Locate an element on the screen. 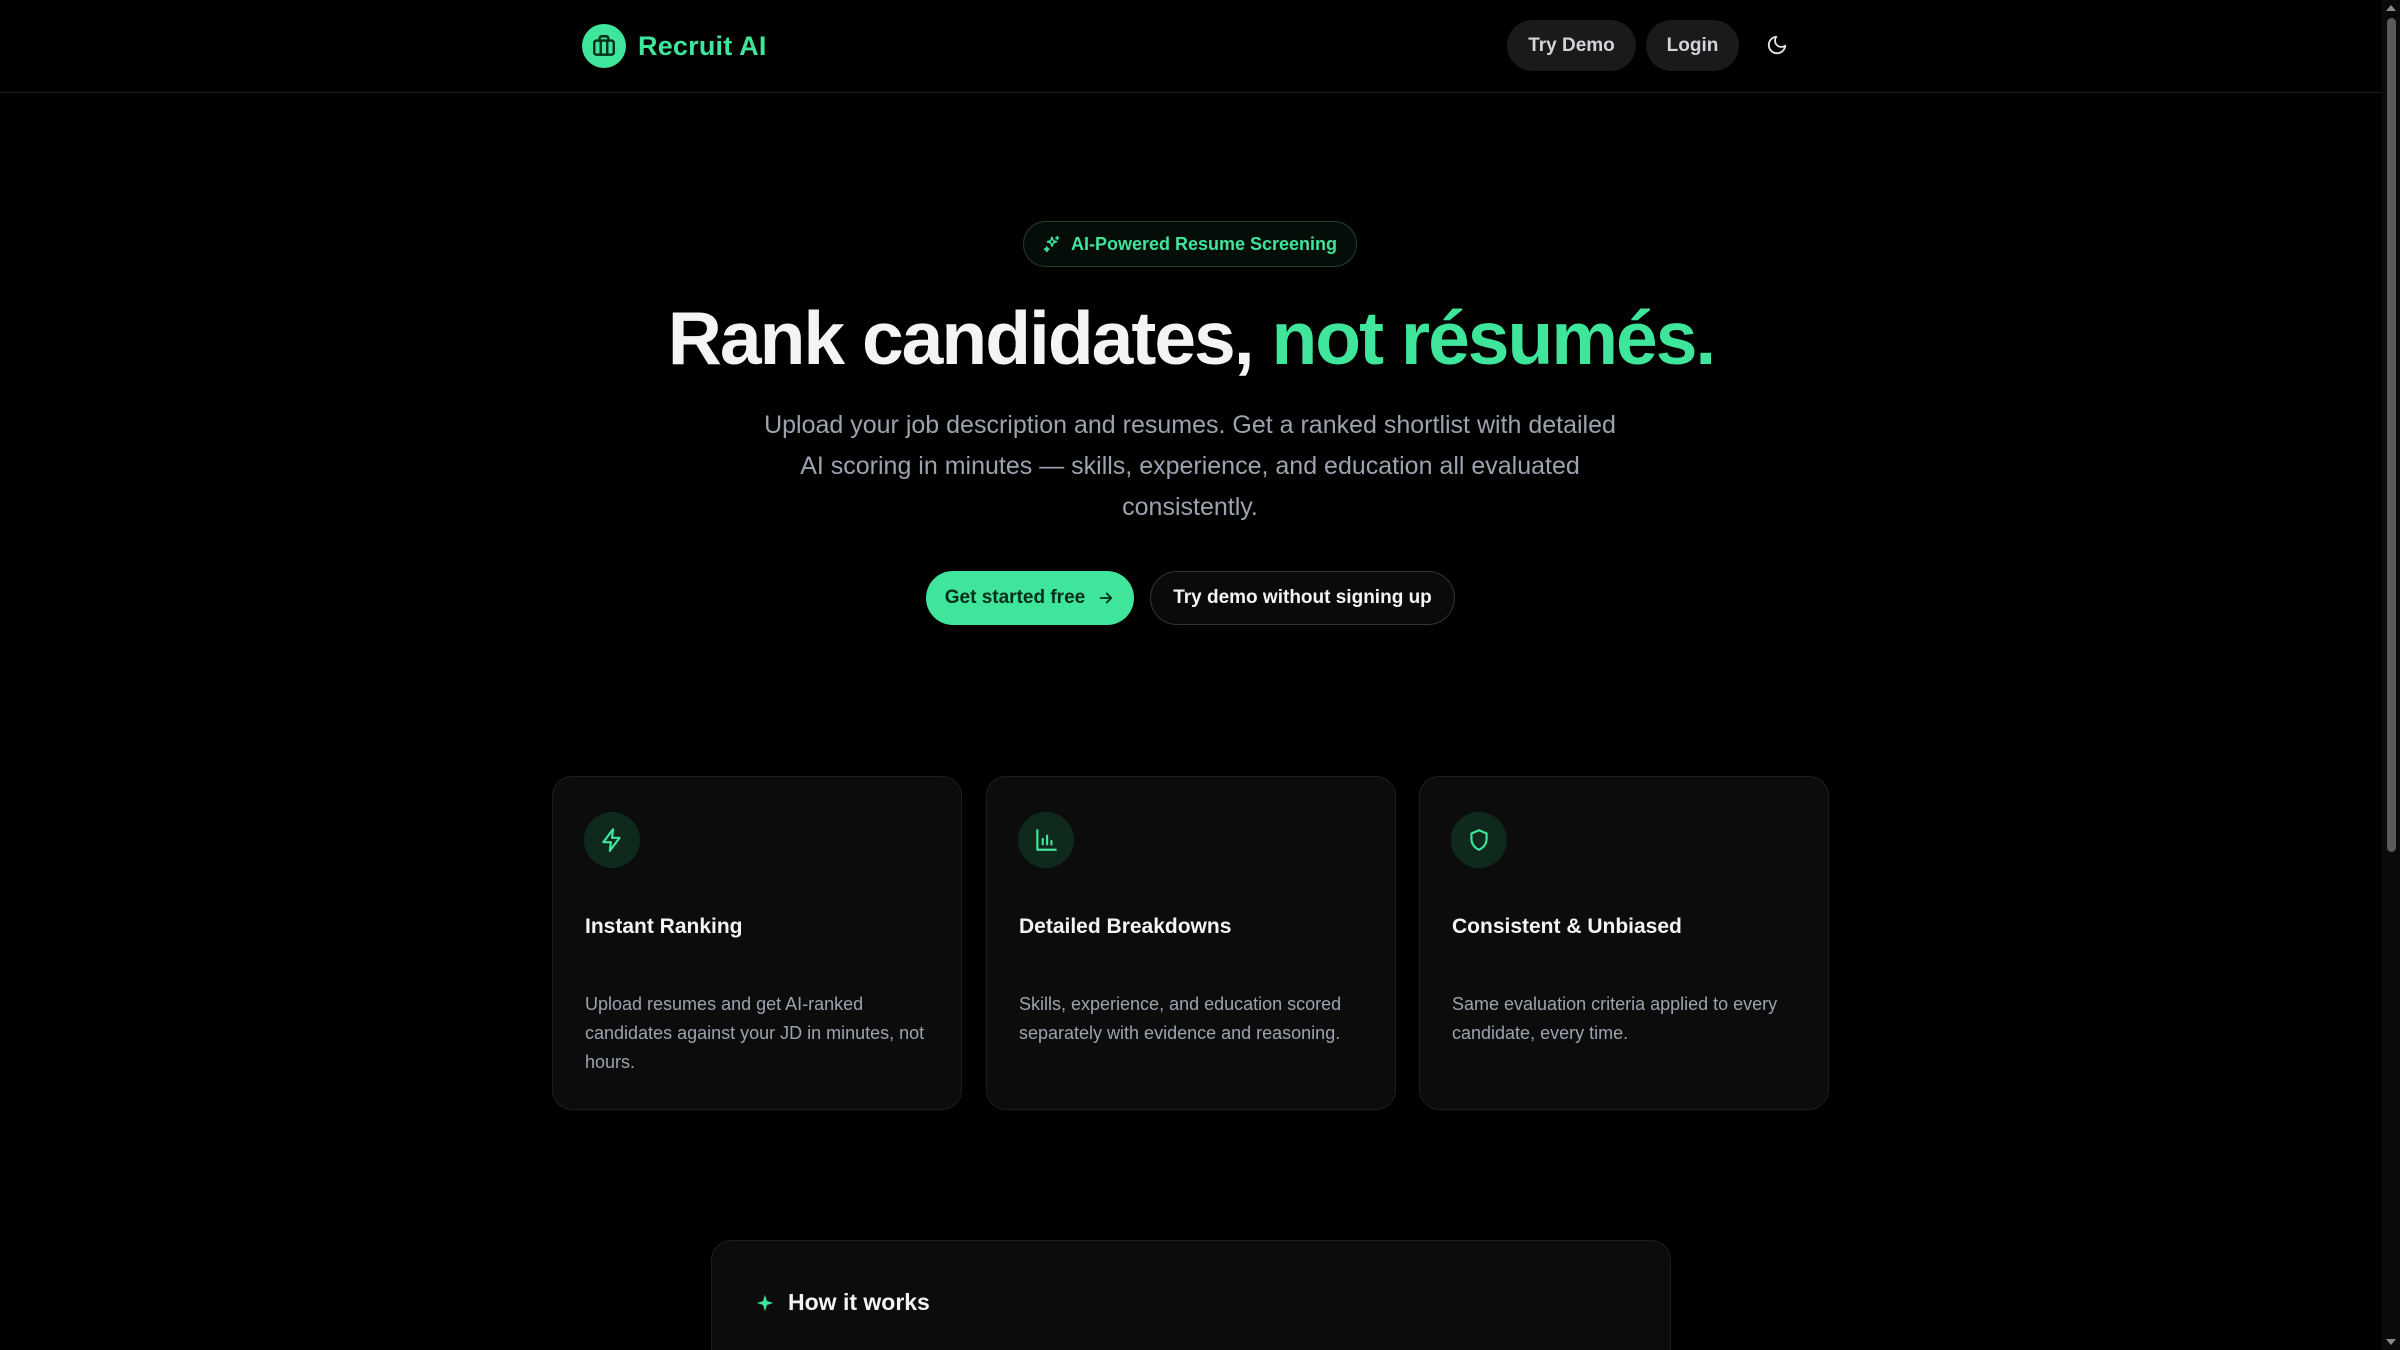 The width and height of the screenshot is (2400, 1350). feature-title: Detailed Breakdowns is located at coordinates (1125, 926).